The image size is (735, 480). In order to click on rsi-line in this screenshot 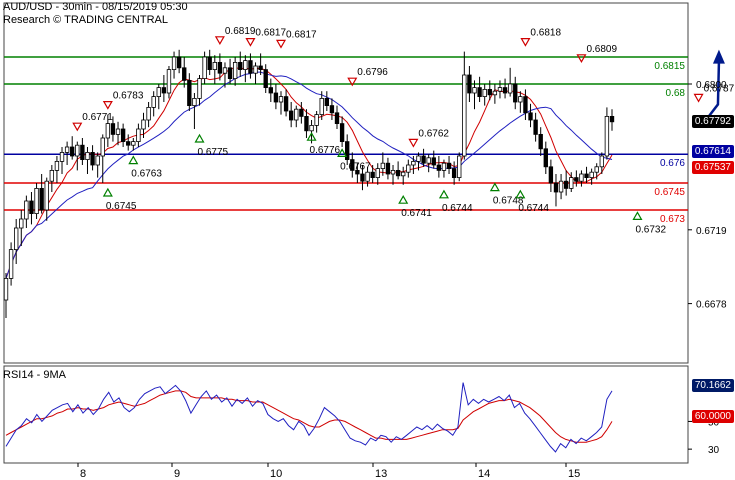, I will do `click(309, 417)`.